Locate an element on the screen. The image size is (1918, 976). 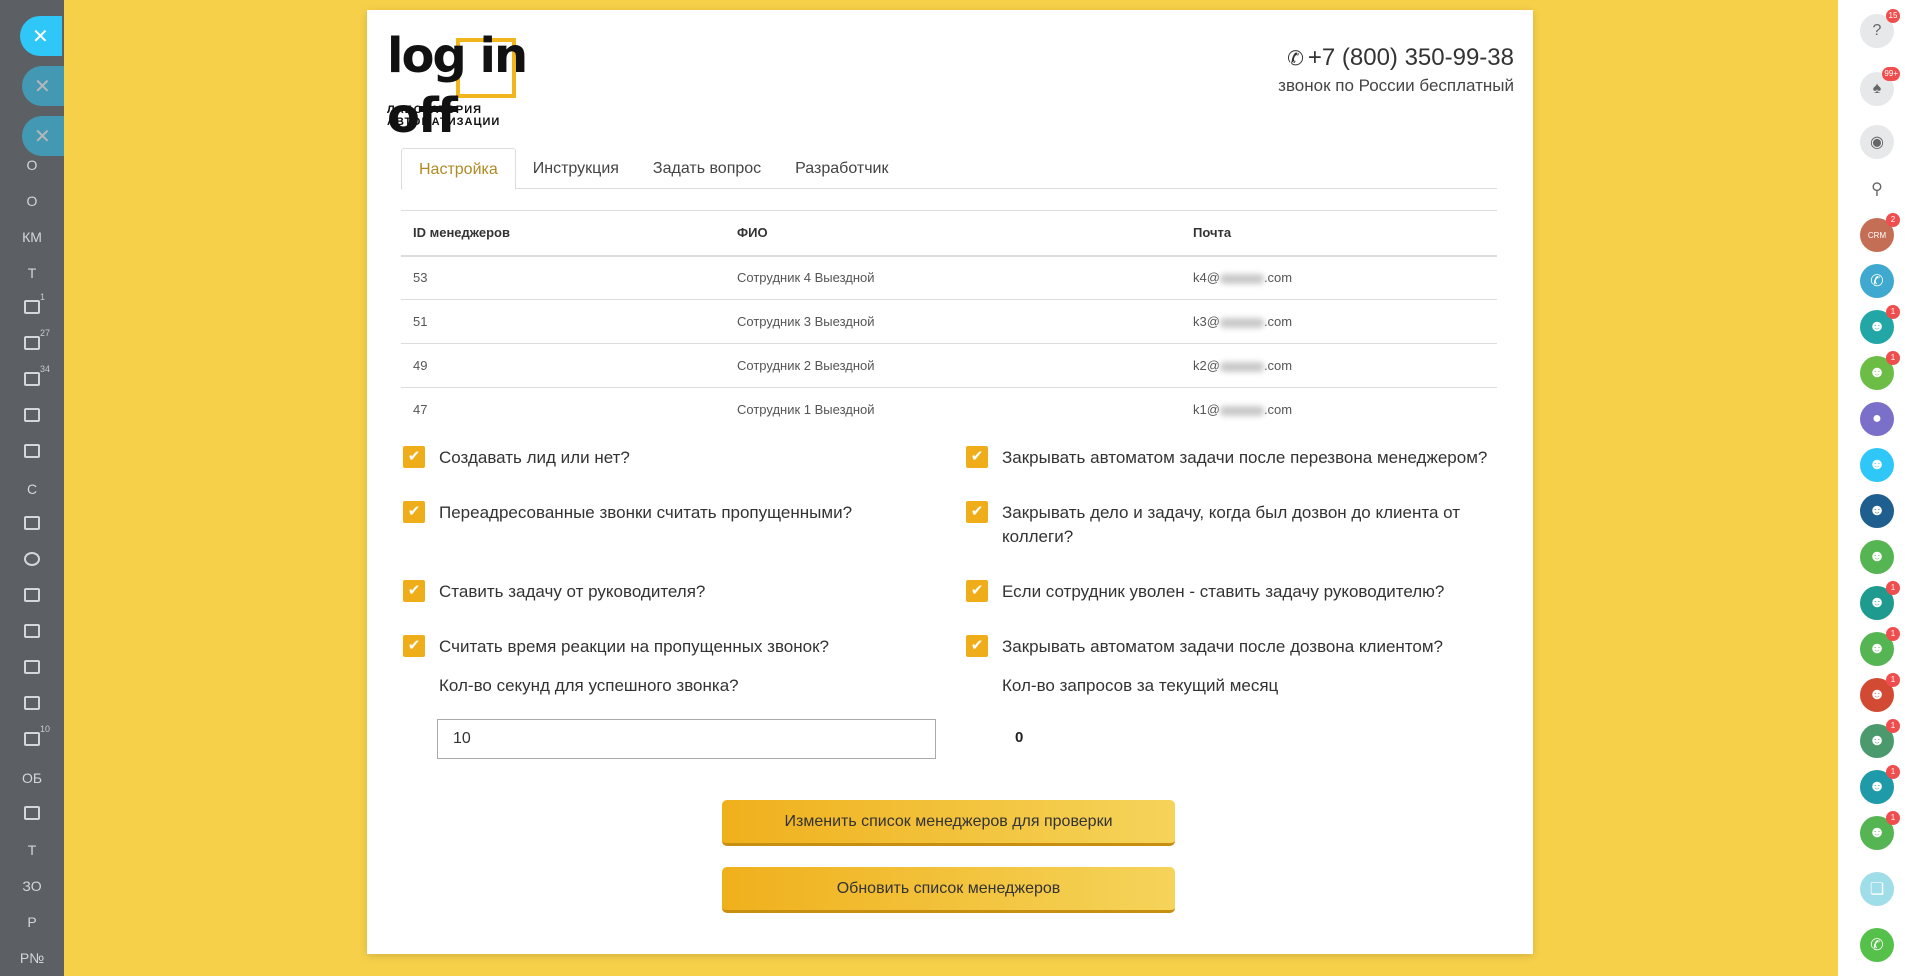
chat-icon: ◉ is located at coordinates (1877, 142).